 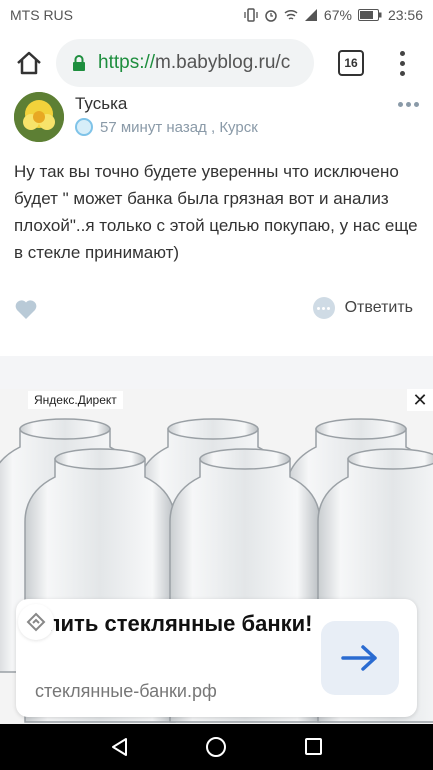 I want to click on url-host: m.babyblog.ru/c, so click(x=223, y=62).